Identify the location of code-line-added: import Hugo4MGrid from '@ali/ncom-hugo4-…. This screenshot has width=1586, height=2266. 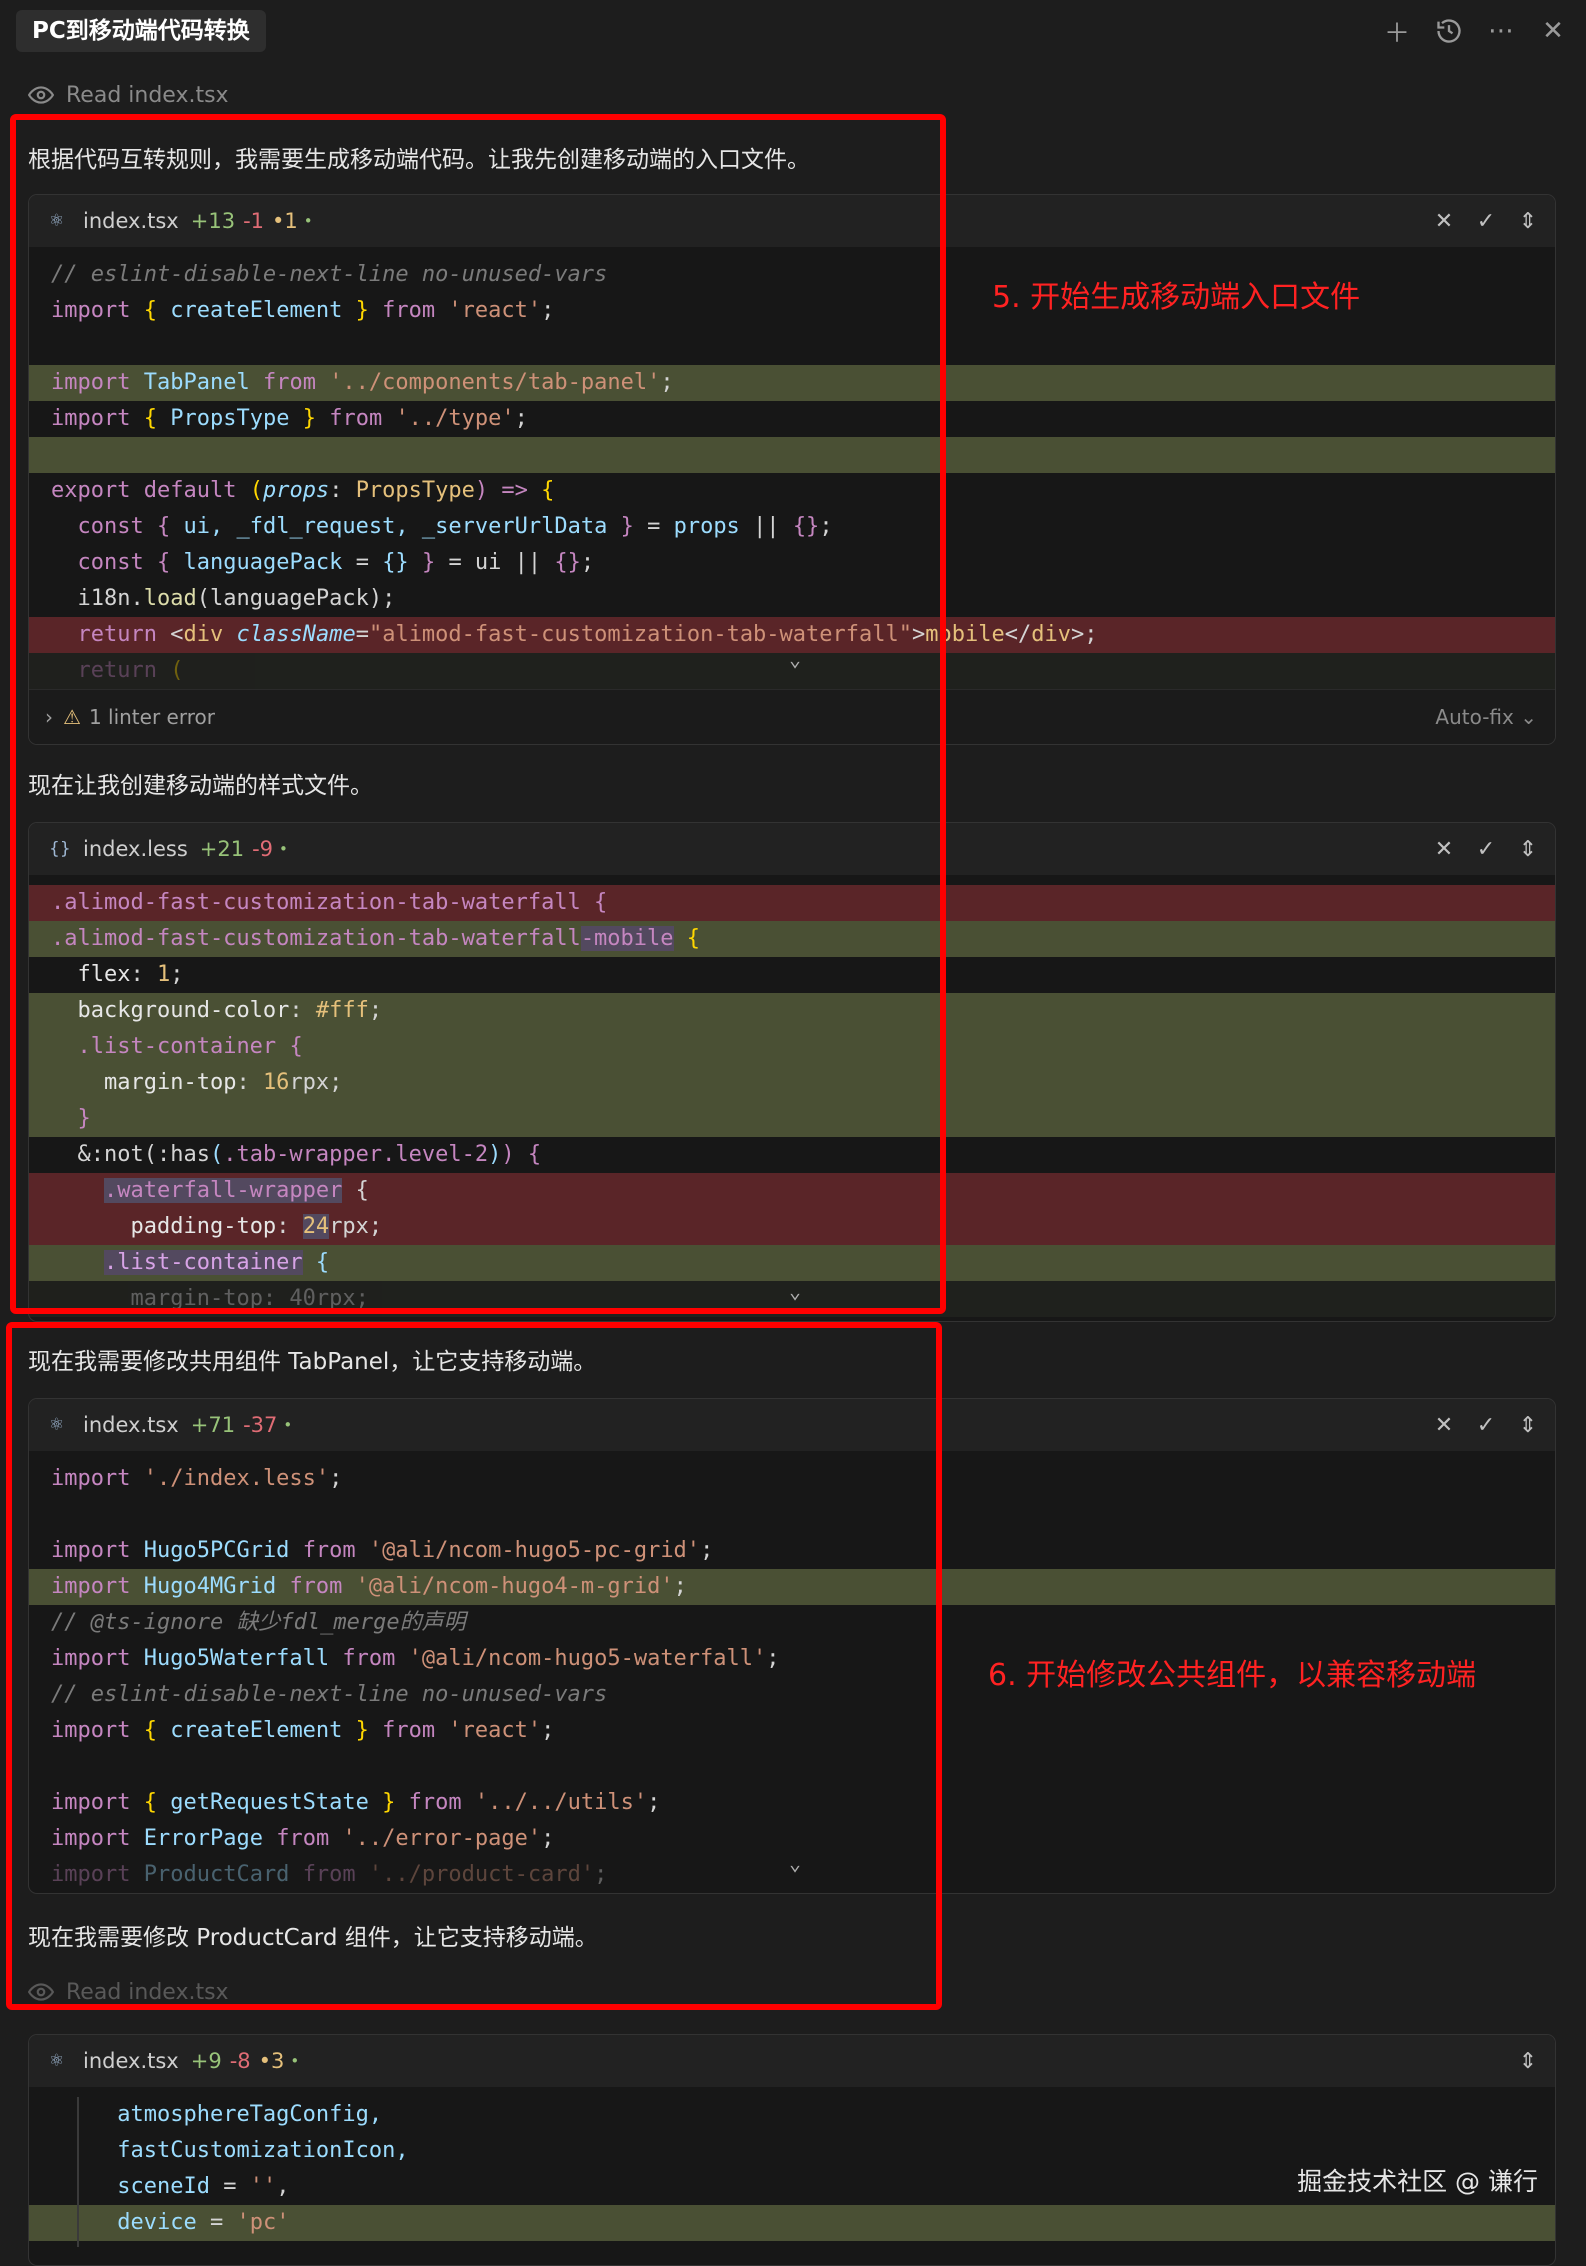
(792, 1587).